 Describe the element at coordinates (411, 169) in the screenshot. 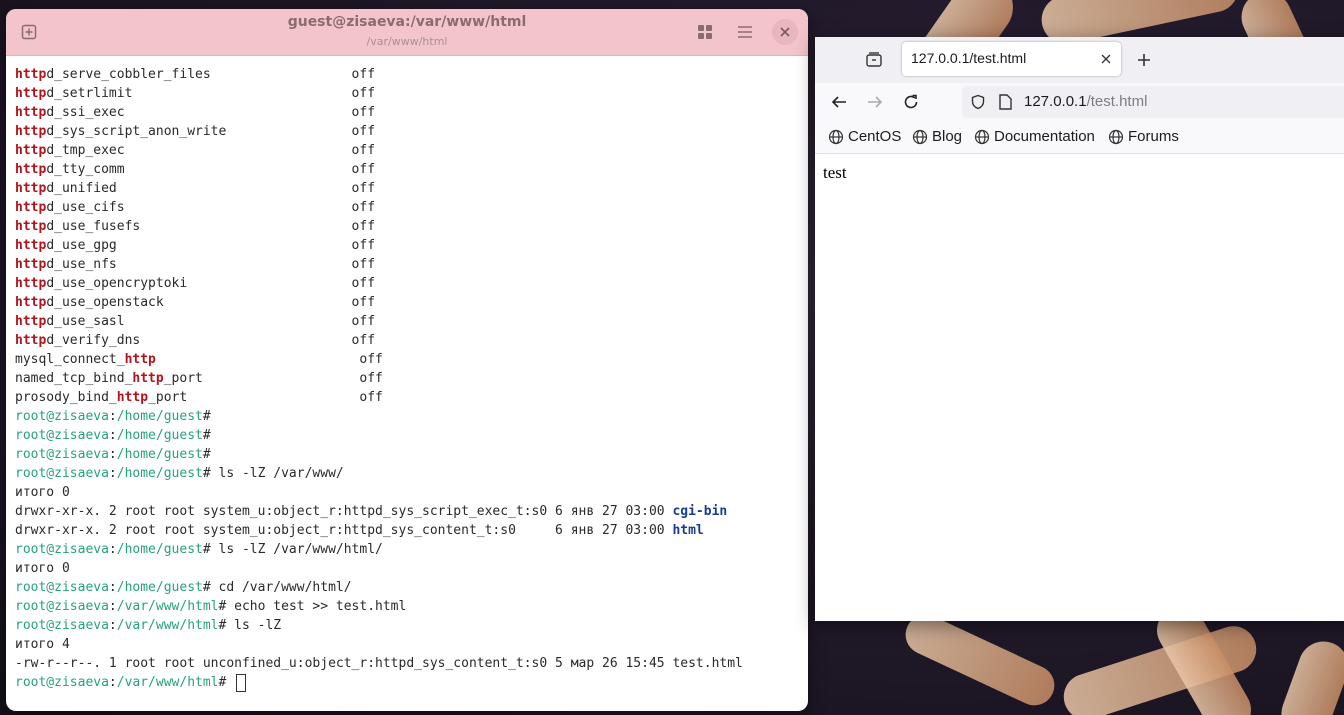

I see `terminal-line: httpd_tty_comm off` at that location.